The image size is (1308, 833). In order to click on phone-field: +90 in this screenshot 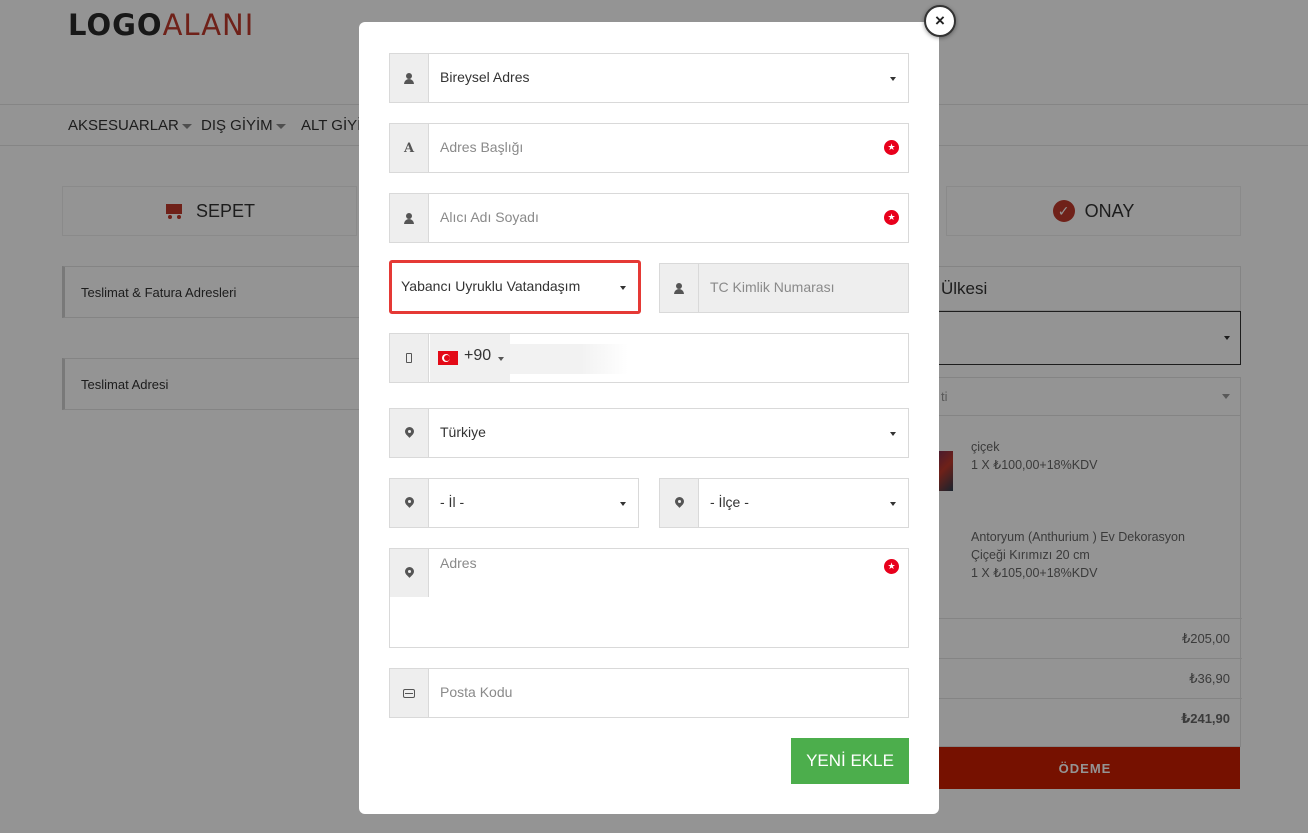, I will do `click(649, 358)`.